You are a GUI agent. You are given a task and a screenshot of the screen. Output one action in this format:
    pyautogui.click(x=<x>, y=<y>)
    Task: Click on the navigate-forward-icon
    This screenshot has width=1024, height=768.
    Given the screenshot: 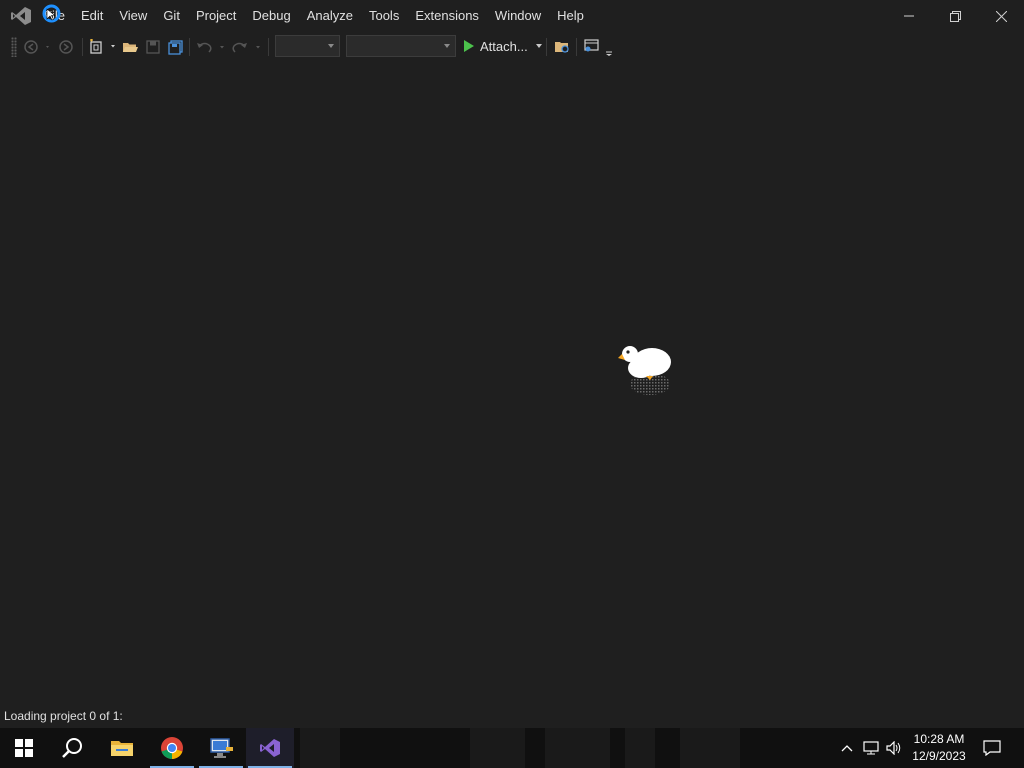 What is the action you would take?
    pyautogui.click(x=66, y=47)
    